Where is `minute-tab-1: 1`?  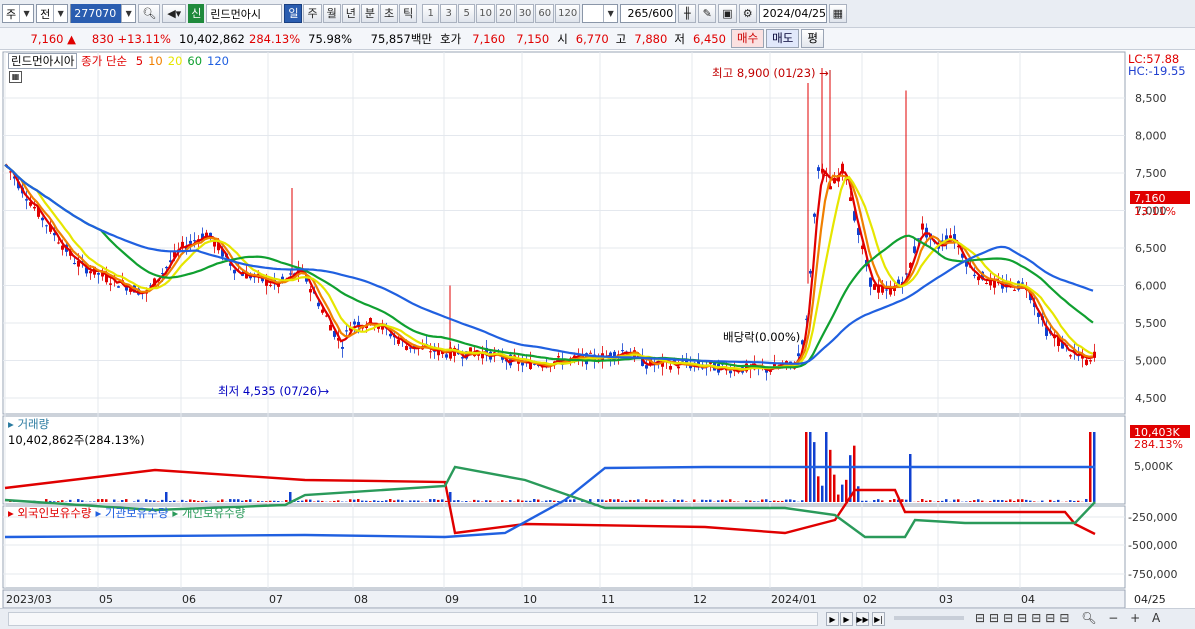 minute-tab-1: 1 is located at coordinates (431, 13).